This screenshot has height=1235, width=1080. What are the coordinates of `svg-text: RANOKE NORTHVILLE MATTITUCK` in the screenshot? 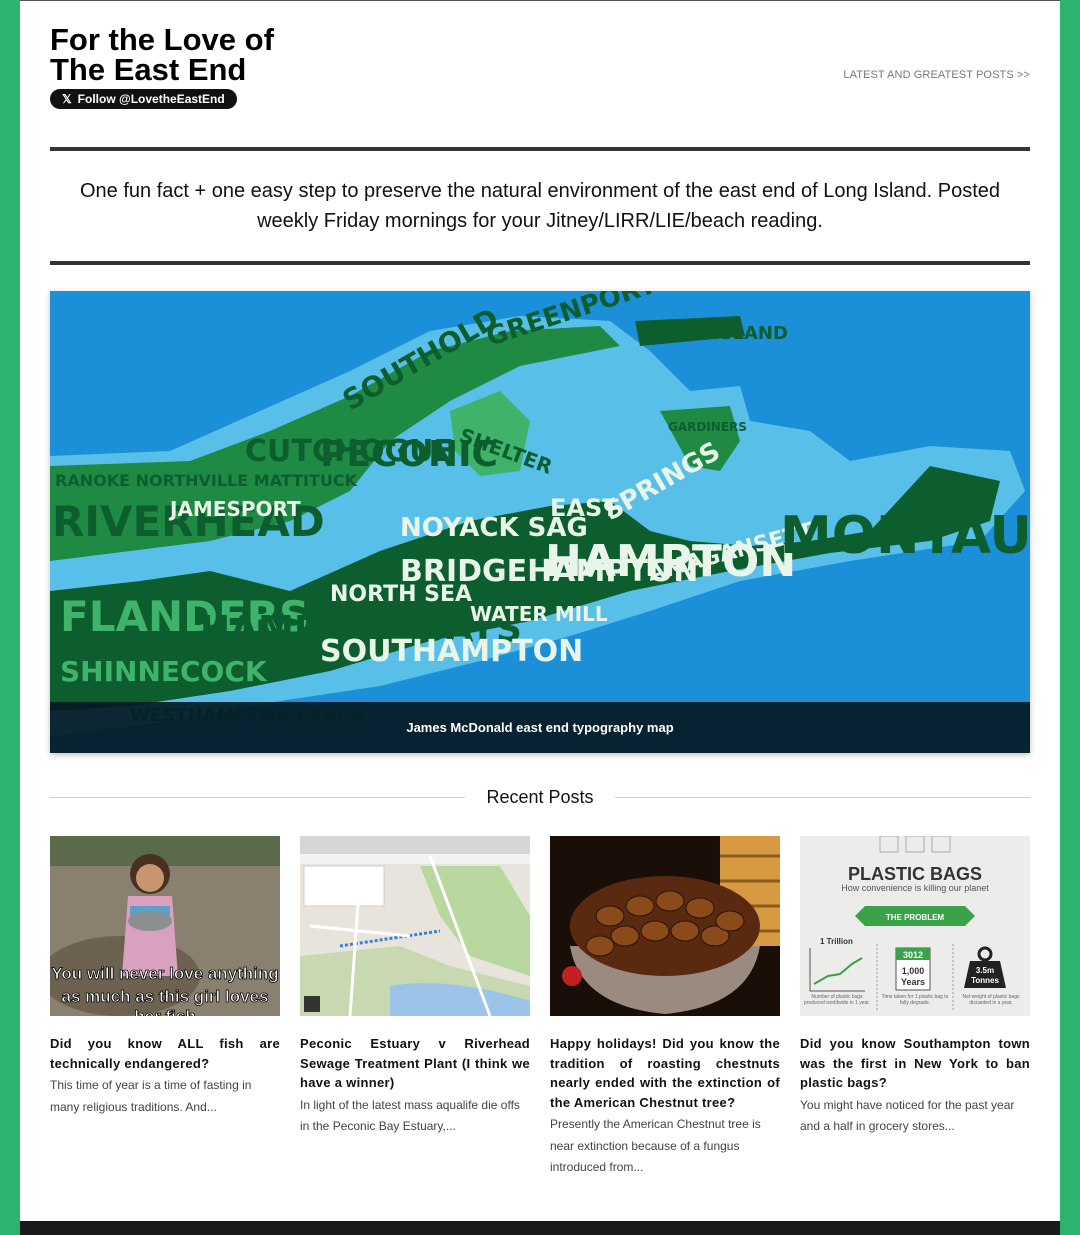 It's located at (206, 480).